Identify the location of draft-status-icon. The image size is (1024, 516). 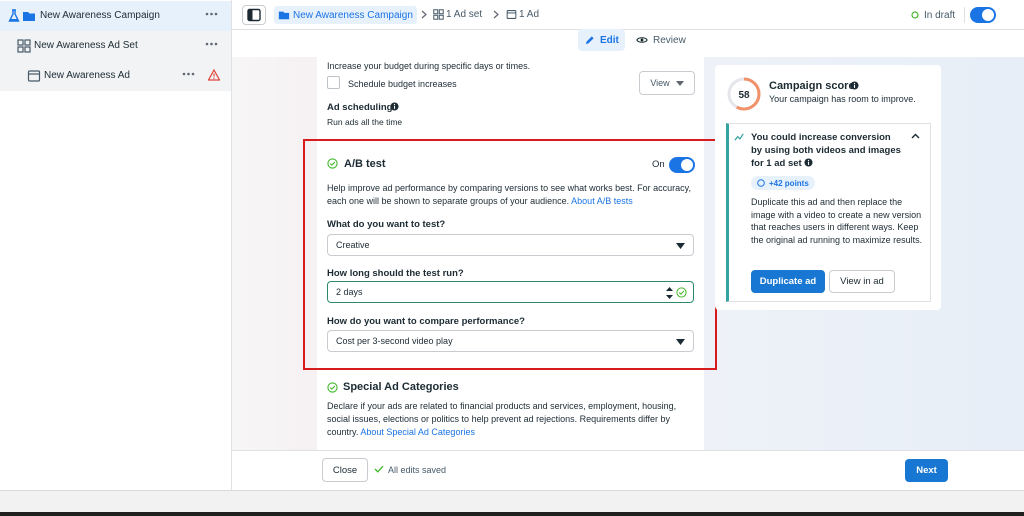
(915, 15).